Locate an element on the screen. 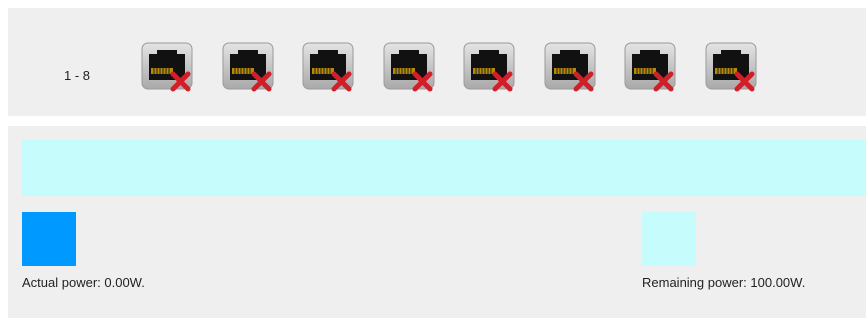 Image resolution: width=866 pixels, height=318 pixels. port-range-label: 1 - 8 is located at coordinates (77, 75).